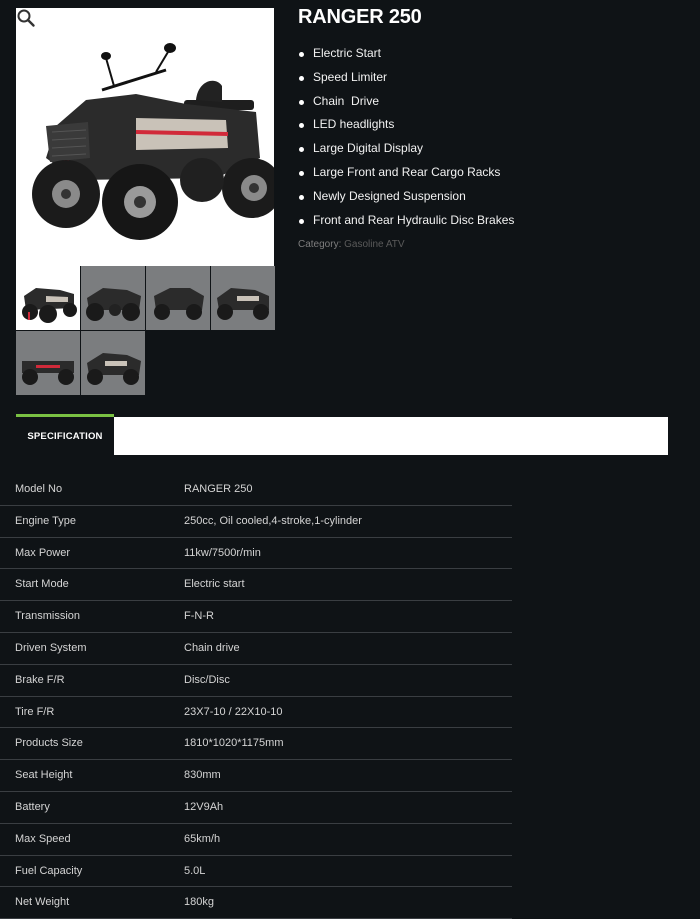 The image size is (700, 919). I want to click on table-row: Start Mode Electric start, so click(256, 585).